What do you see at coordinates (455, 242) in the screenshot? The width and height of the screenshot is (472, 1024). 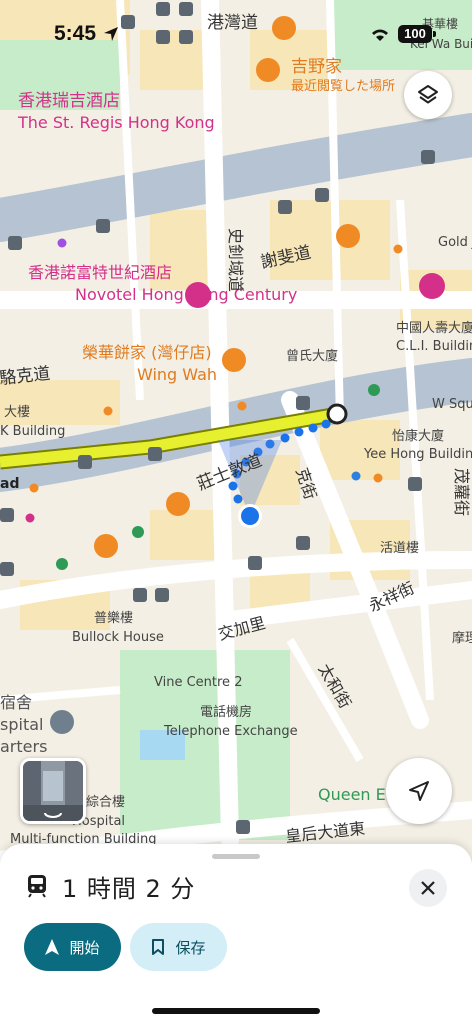 I see `building-label: Gold J` at bounding box center [455, 242].